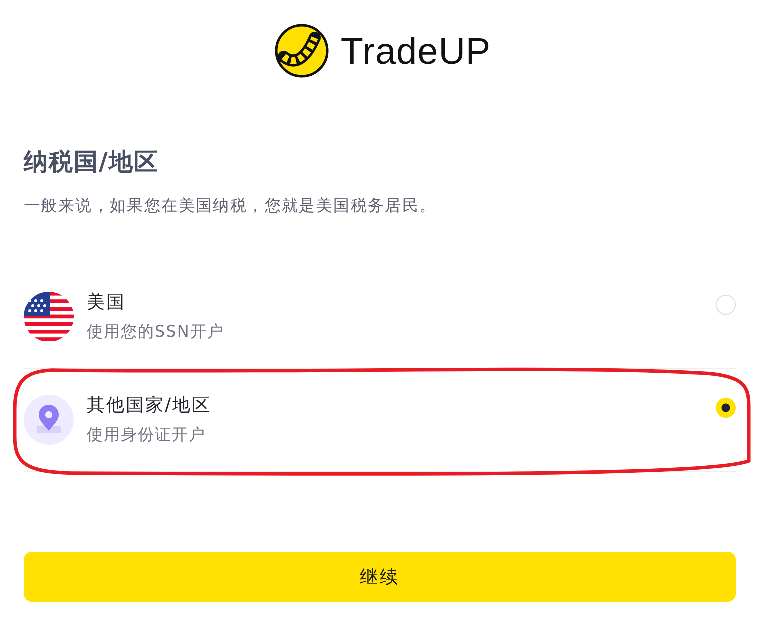  I want to click on brand-name: TradeUP, so click(416, 51).